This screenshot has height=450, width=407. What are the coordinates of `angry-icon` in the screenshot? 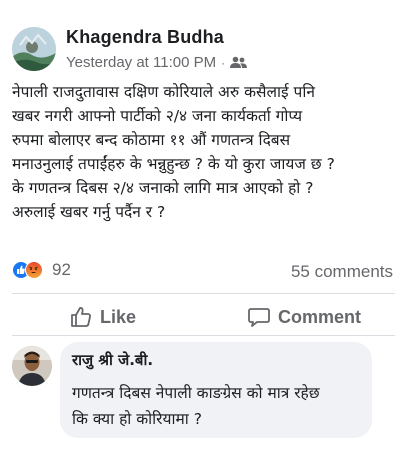 It's located at (34, 270).